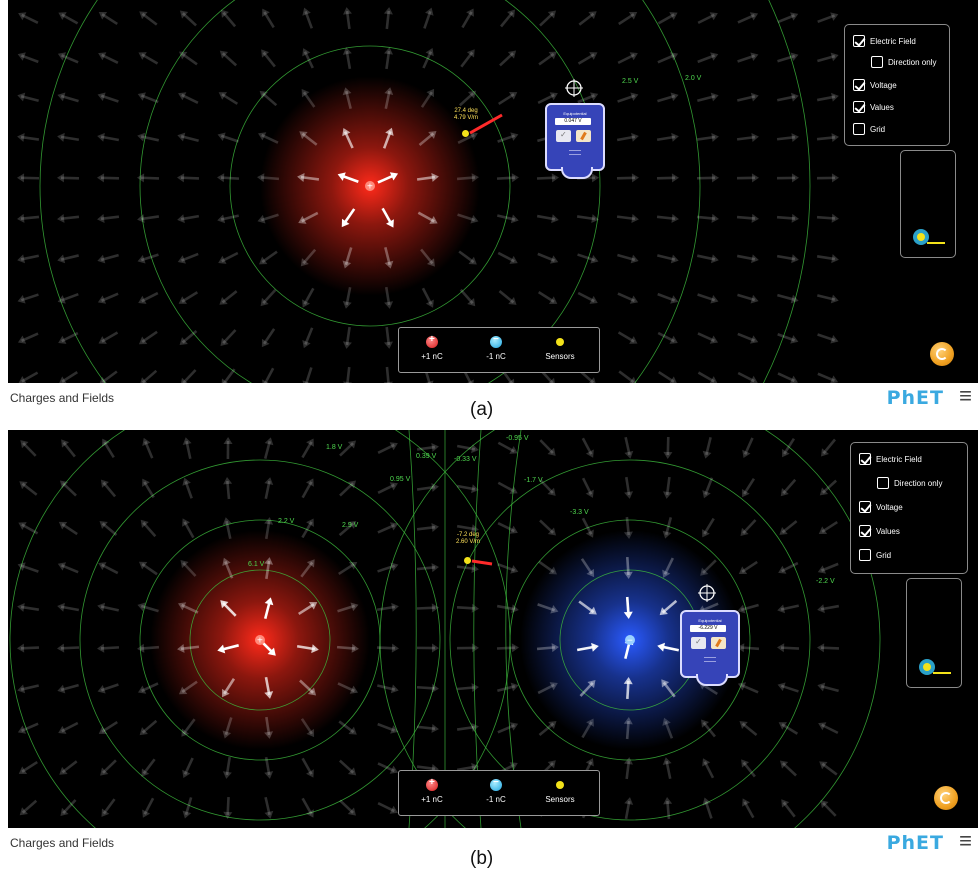 This screenshot has height=871, width=978. Describe the element at coordinates (928, 204) in the screenshot. I see `measuring-tape-box-a` at that location.